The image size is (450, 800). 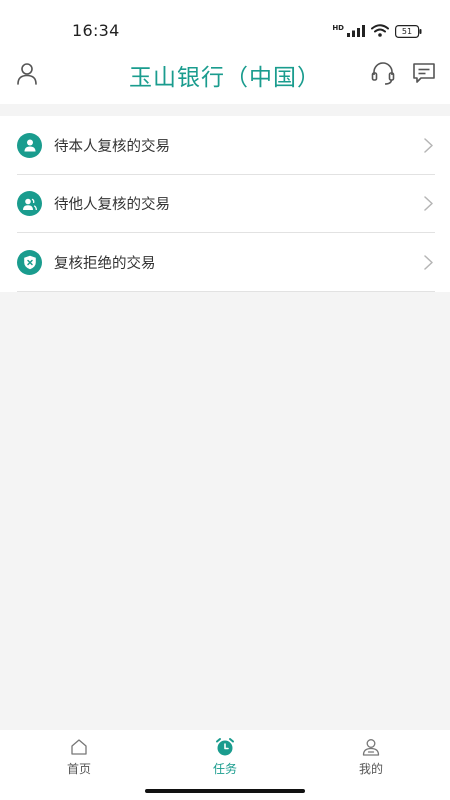 I want to click on wifi-icon, so click(x=380, y=31).